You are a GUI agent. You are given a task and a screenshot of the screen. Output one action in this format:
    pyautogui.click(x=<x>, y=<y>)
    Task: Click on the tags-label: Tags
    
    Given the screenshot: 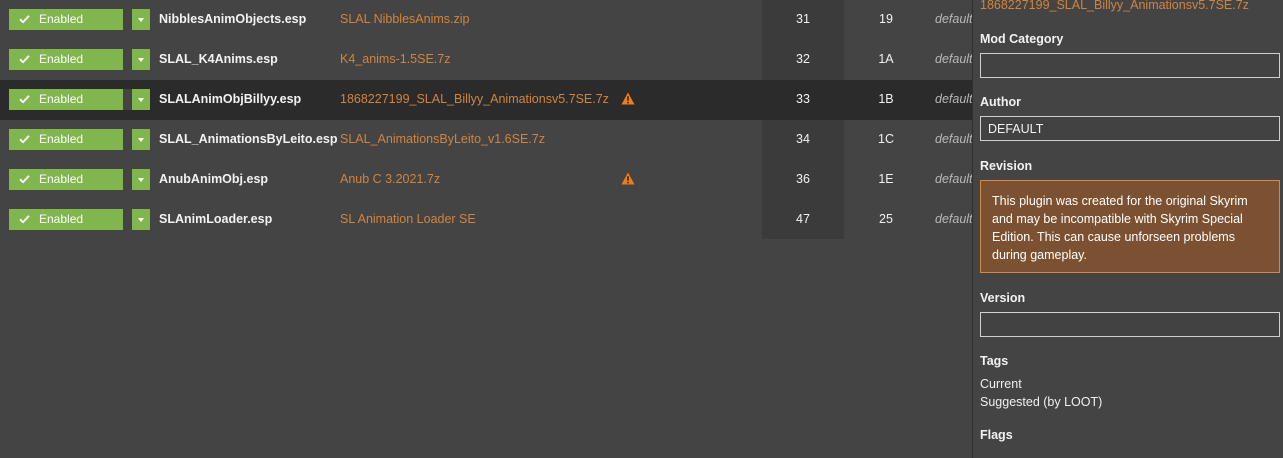 What is the action you would take?
    pyautogui.click(x=994, y=361)
    